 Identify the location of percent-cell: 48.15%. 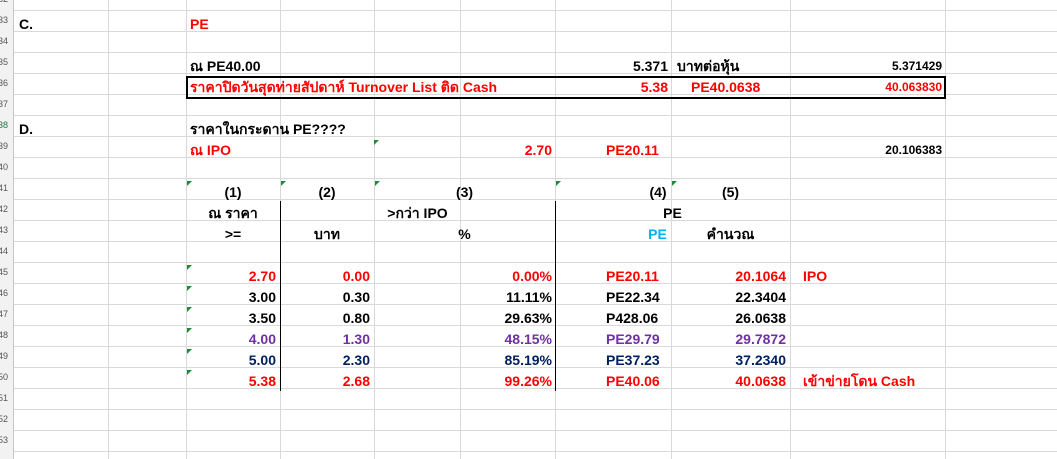
(465, 339).